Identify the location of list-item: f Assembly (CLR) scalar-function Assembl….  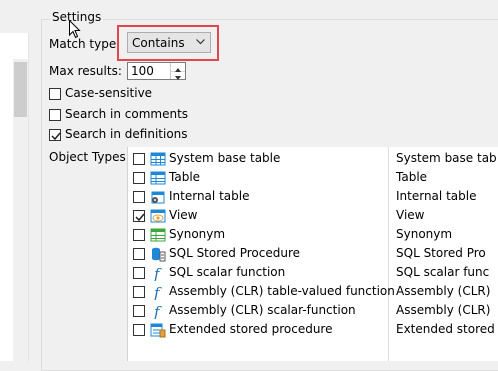
(313, 310).